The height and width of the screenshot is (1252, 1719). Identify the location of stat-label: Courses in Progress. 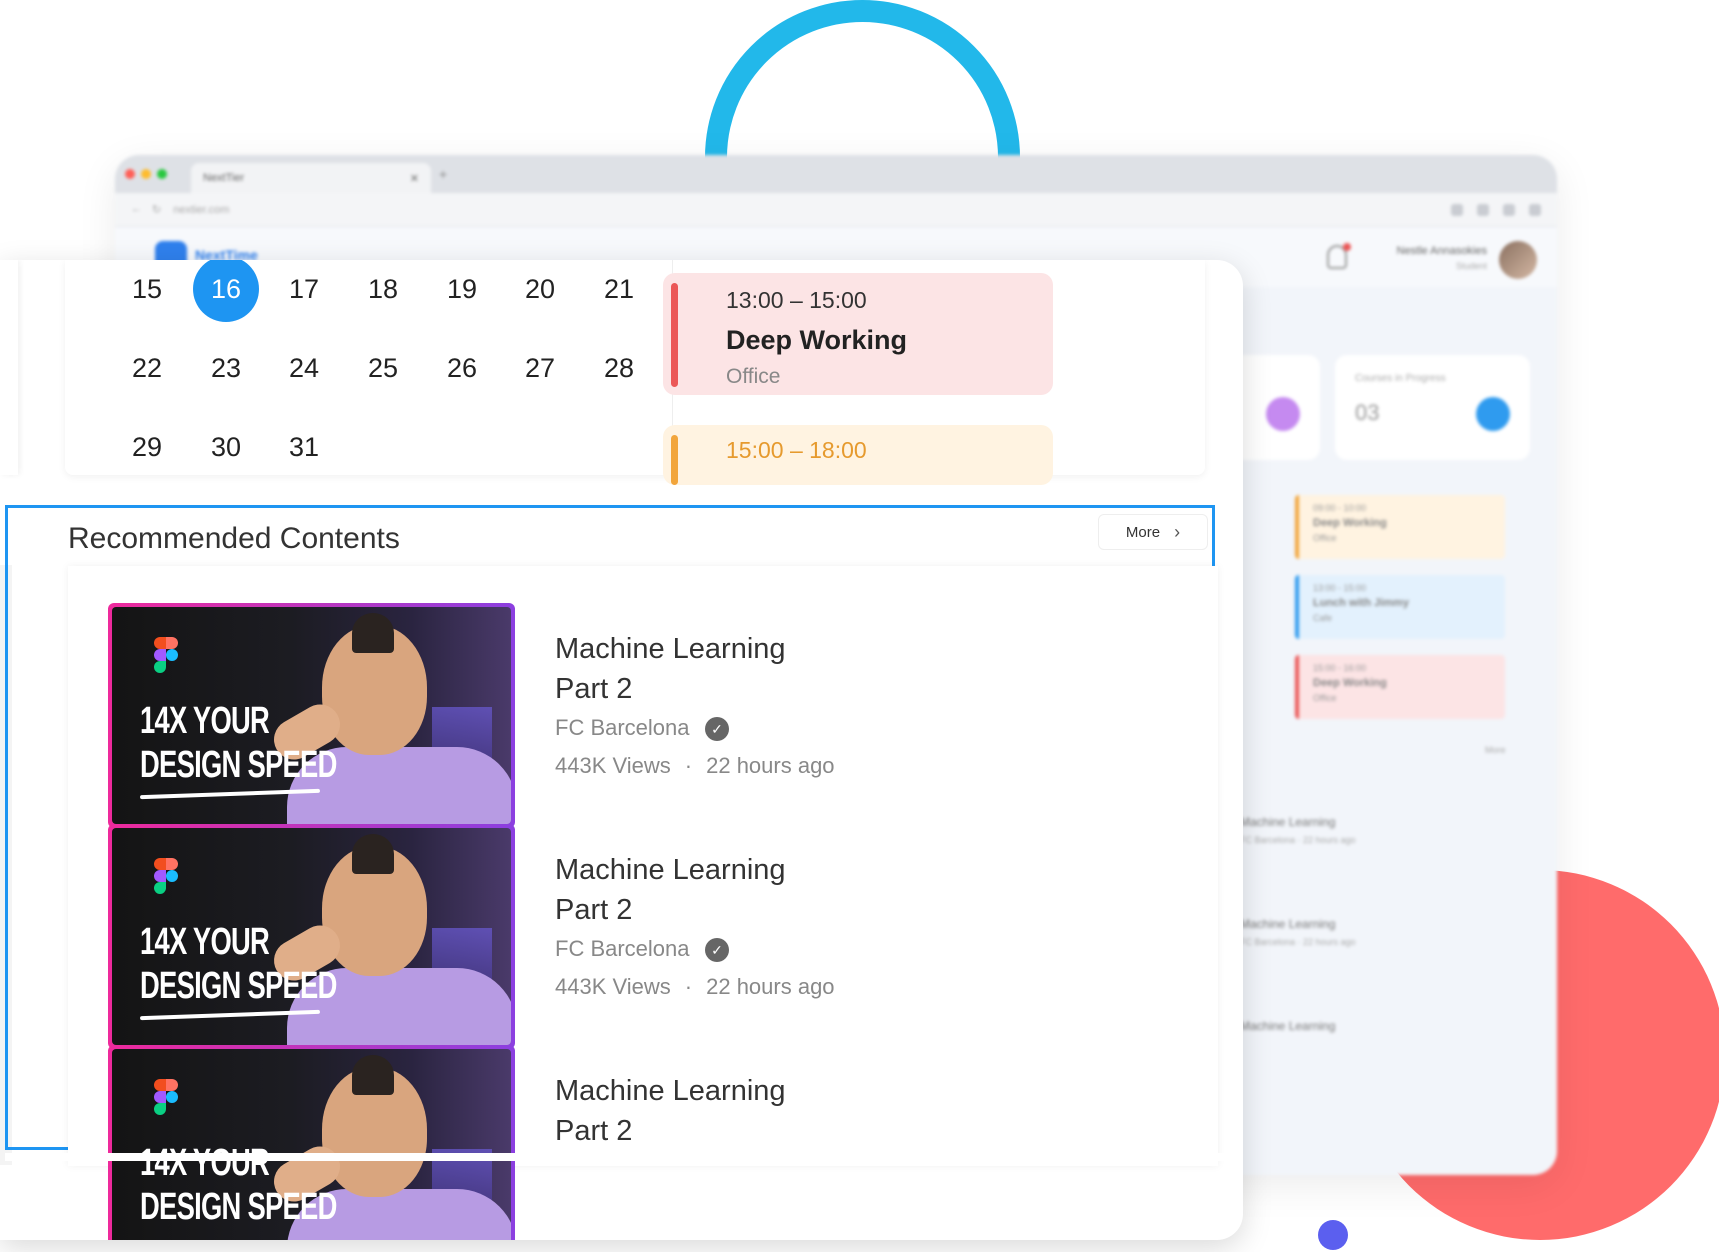
(1400, 378).